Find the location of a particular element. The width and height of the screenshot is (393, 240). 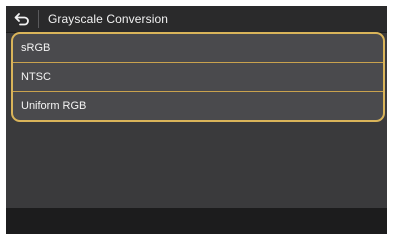

back-button is located at coordinates (22, 19).